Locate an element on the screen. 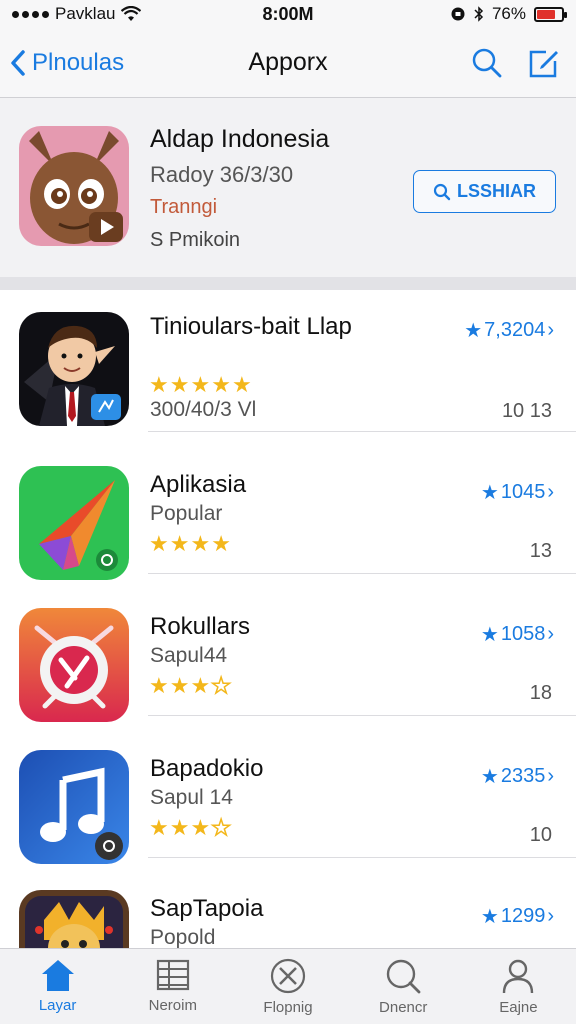 The image size is (576, 1024). app-name: Rokullars is located at coordinates (200, 626).